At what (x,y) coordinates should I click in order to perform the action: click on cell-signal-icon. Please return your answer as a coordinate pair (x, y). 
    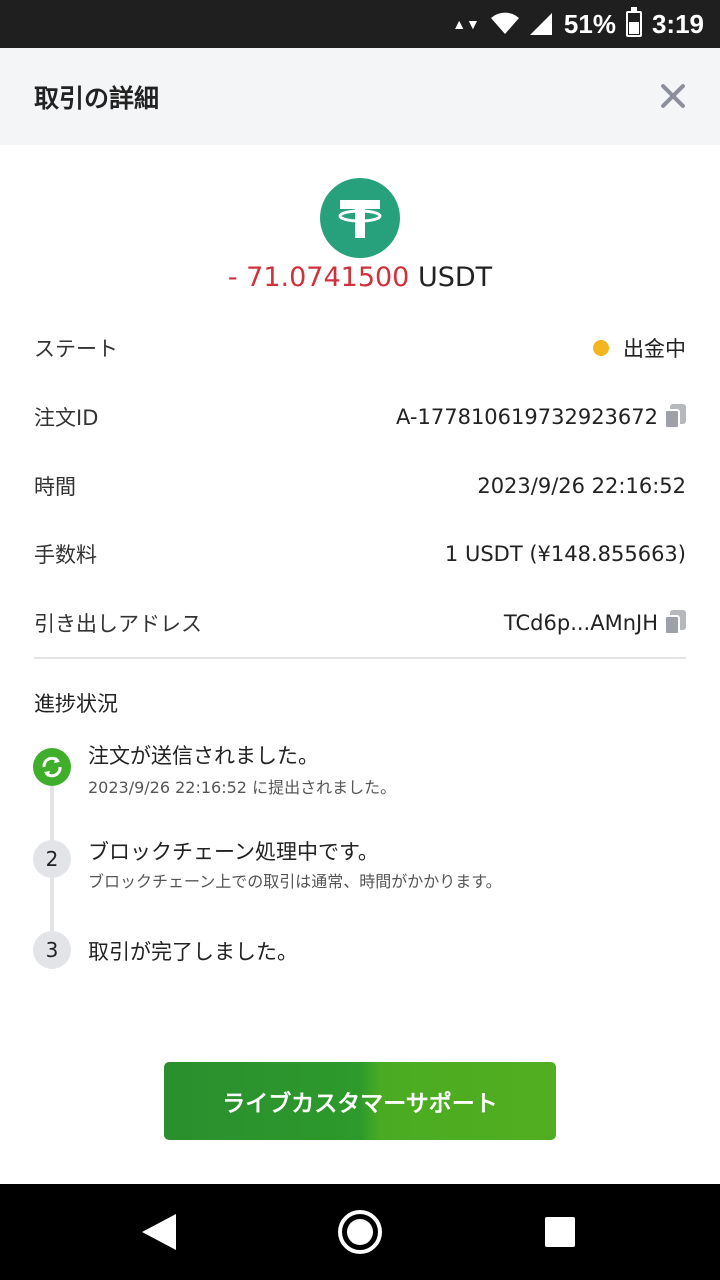
    Looking at the image, I should click on (540, 24).